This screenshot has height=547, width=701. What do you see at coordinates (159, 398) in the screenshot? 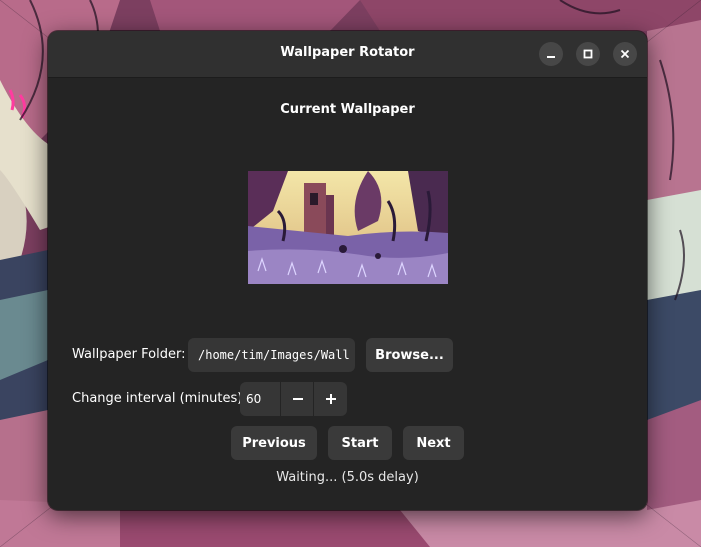
I see `change-interval-label: Change interval (minutes):` at bounding box center [159, 398].